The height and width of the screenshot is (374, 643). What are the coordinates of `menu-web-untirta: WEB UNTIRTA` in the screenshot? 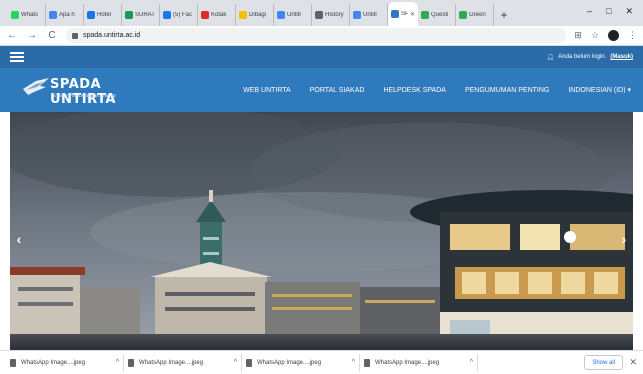 It's located at (267, 90).